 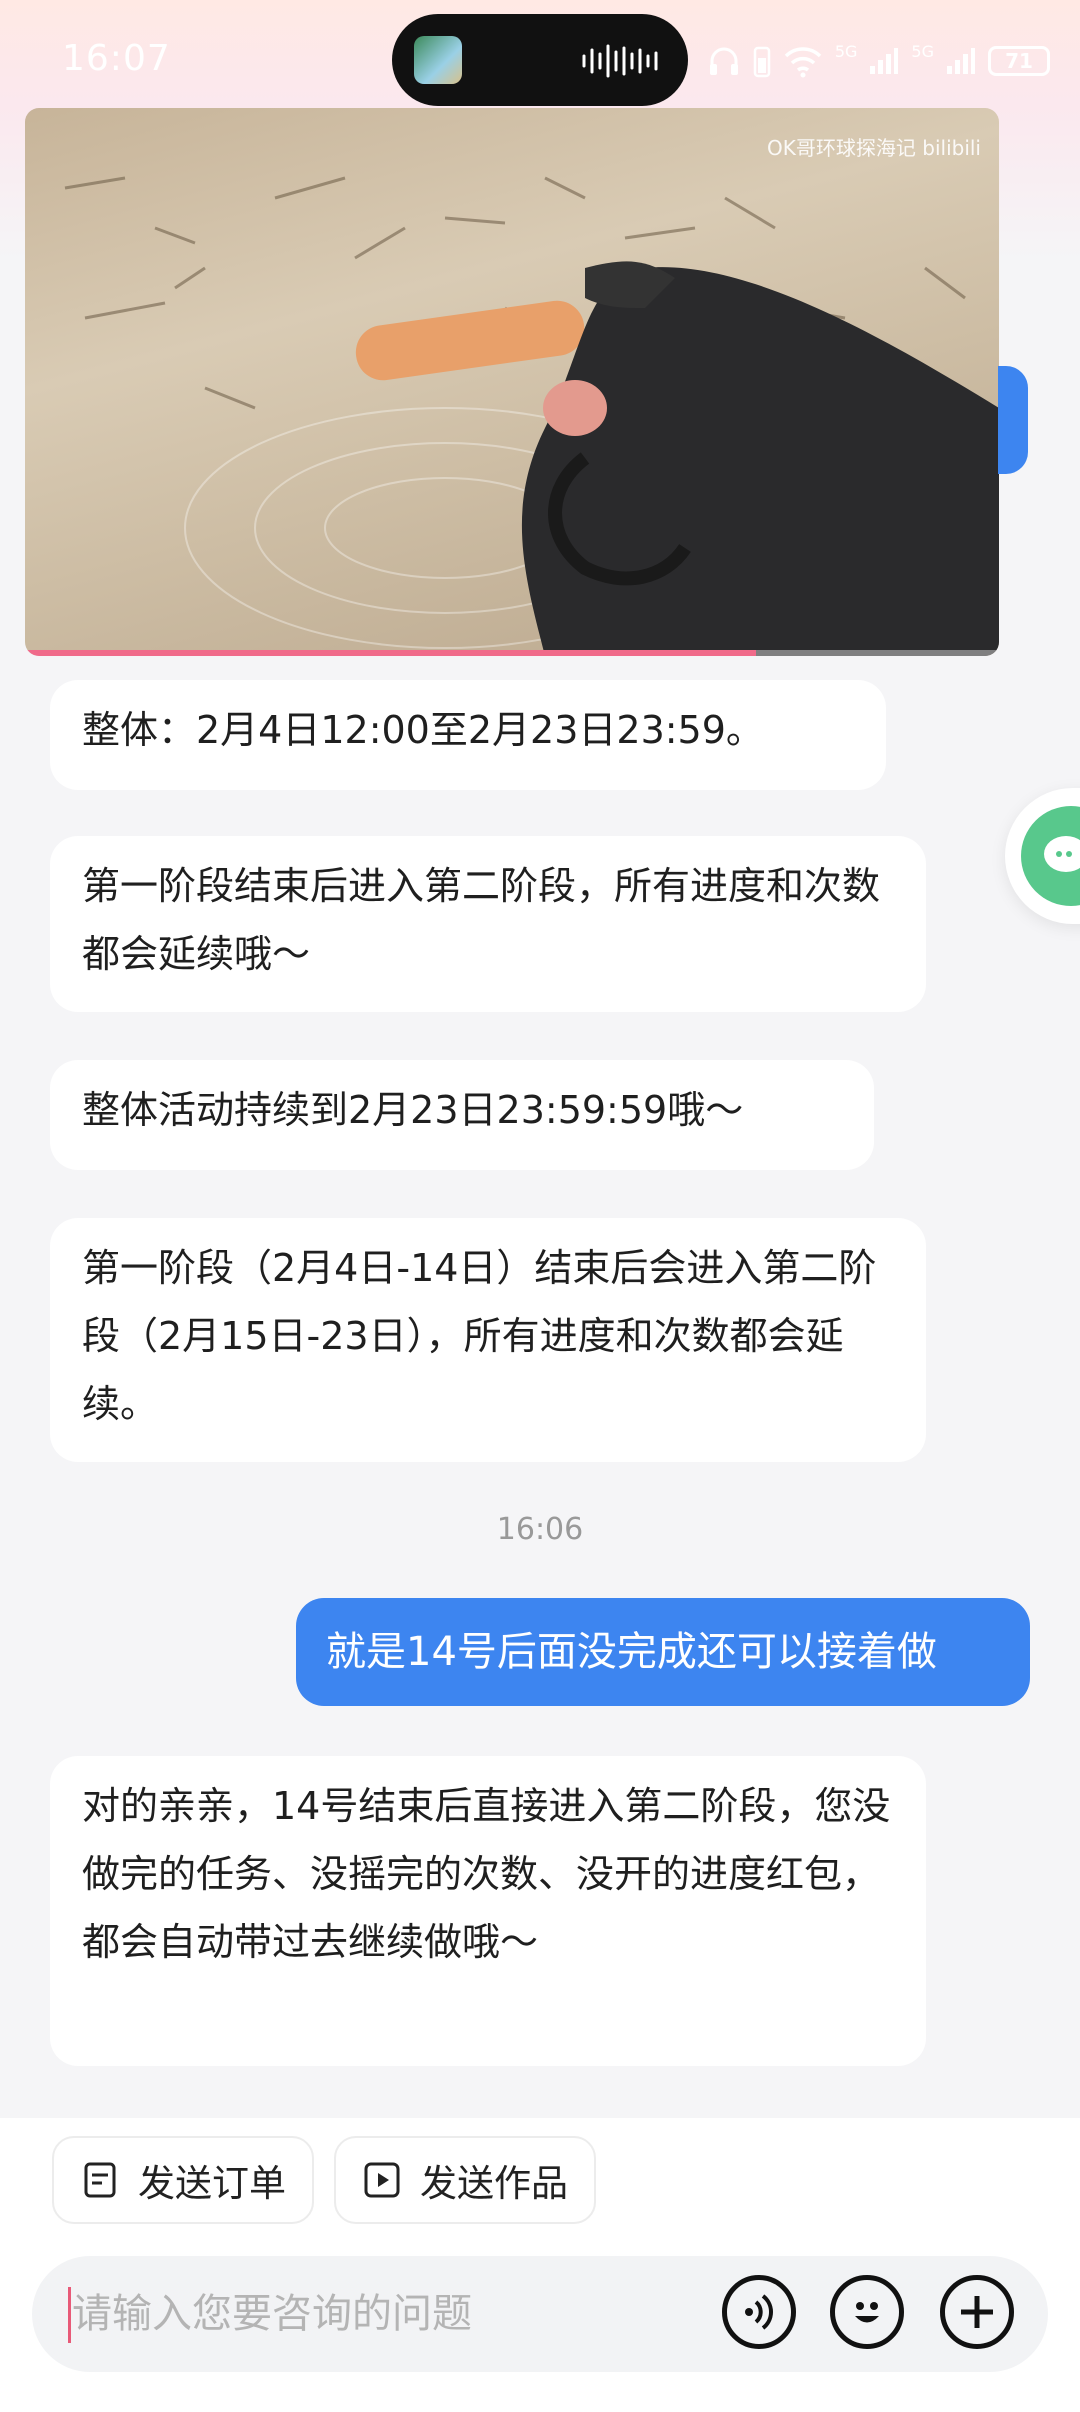 I want to click on partial-user-bubble, so click(x=1013, y=420).